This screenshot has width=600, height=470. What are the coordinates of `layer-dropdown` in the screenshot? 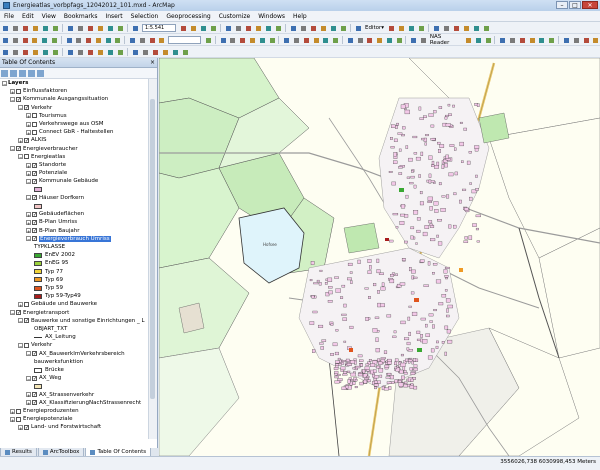 It's located at (184, 39).